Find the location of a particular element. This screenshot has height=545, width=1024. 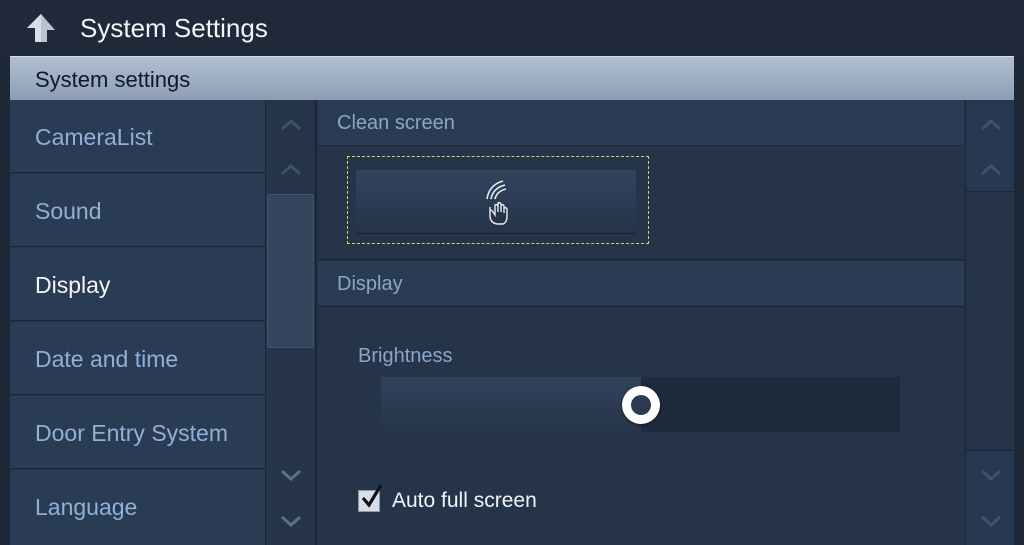

scroll-thumb is located at coordinates (290, 271).